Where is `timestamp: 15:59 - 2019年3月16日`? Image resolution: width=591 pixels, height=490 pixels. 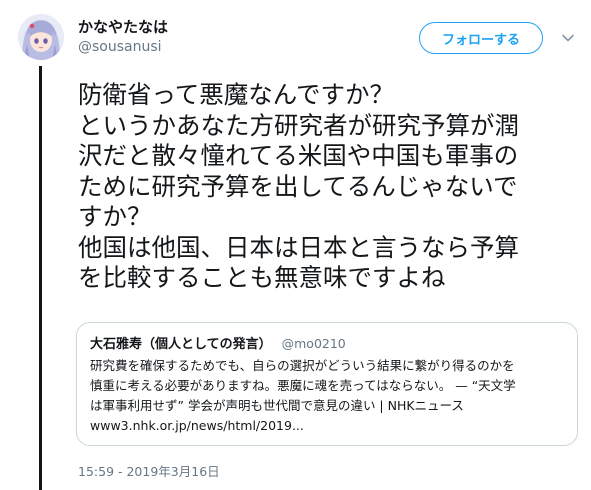 timestamp: 15:59 - 2019年3月16日 is located at coordinates (149, 470).